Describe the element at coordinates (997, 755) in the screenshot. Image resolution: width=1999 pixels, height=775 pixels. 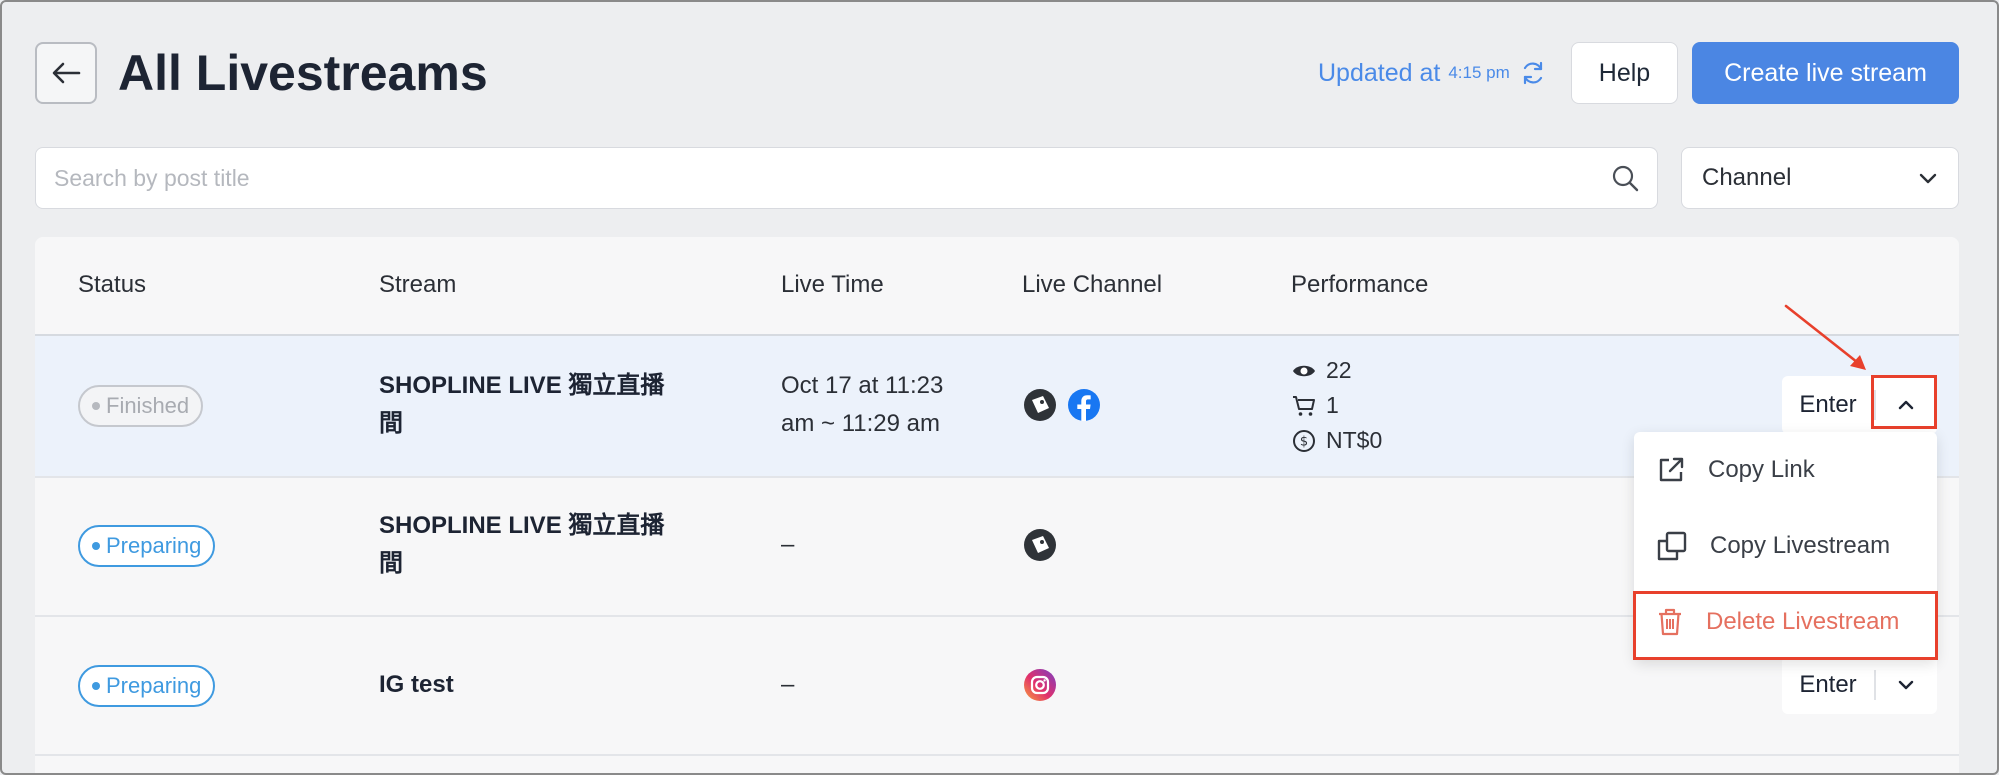
I see `row-divider` at that location.